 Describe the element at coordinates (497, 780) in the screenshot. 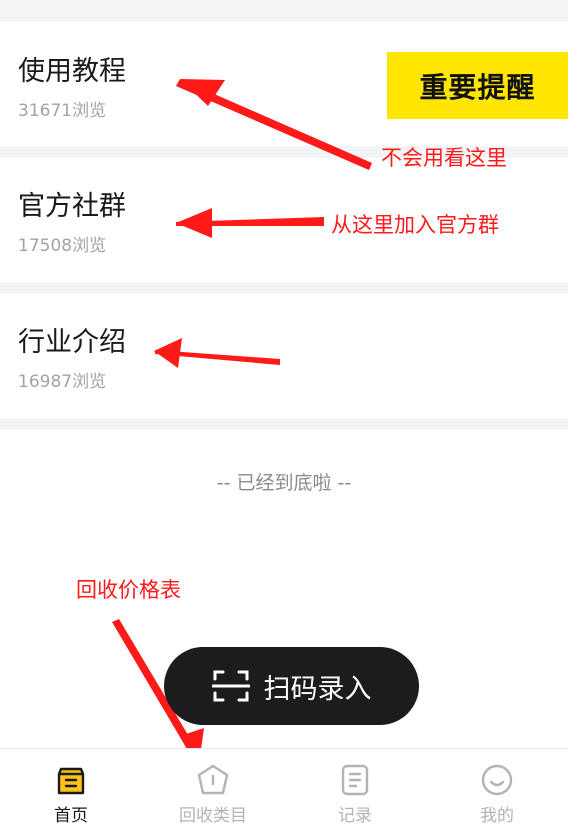

I see `profile-smile-icon` at that location.